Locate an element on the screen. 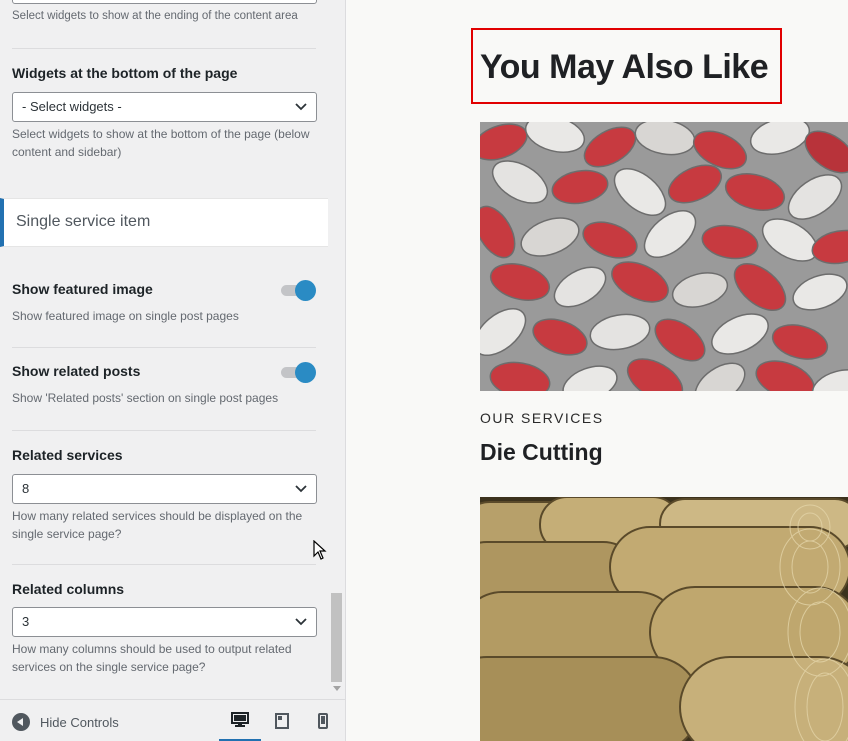 This screenshot has width=848, height=741. preview-mobile-button is located at coordinates (323, 720).